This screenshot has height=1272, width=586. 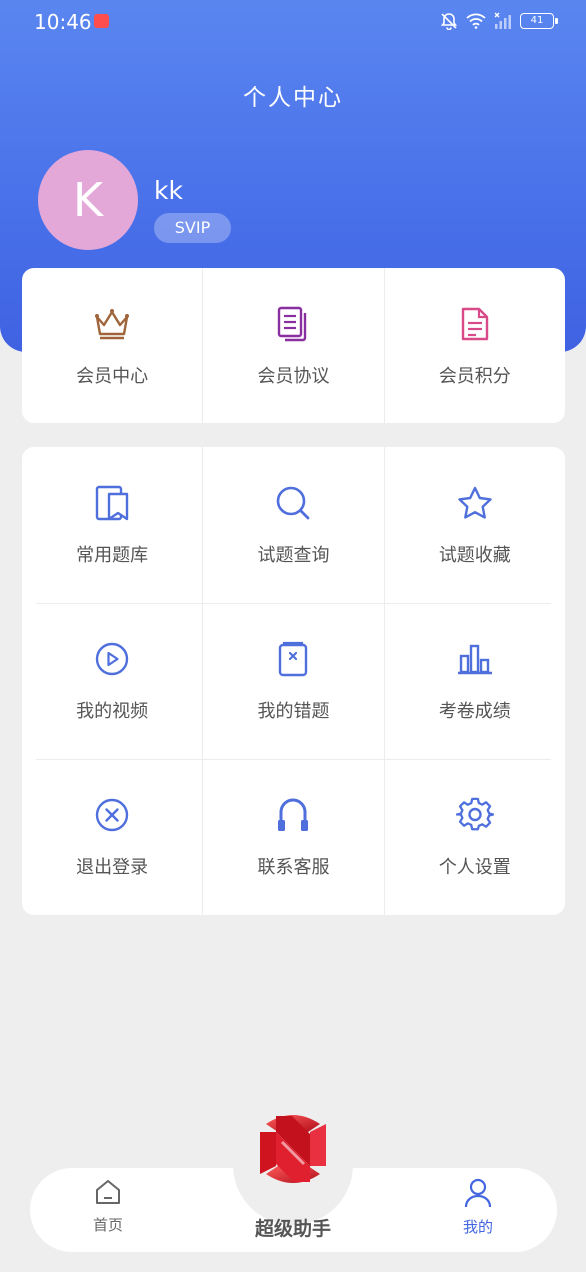 I want to click on grid-row: 常用题库 试题查询 试题收藏, so click(x=293, y=525).